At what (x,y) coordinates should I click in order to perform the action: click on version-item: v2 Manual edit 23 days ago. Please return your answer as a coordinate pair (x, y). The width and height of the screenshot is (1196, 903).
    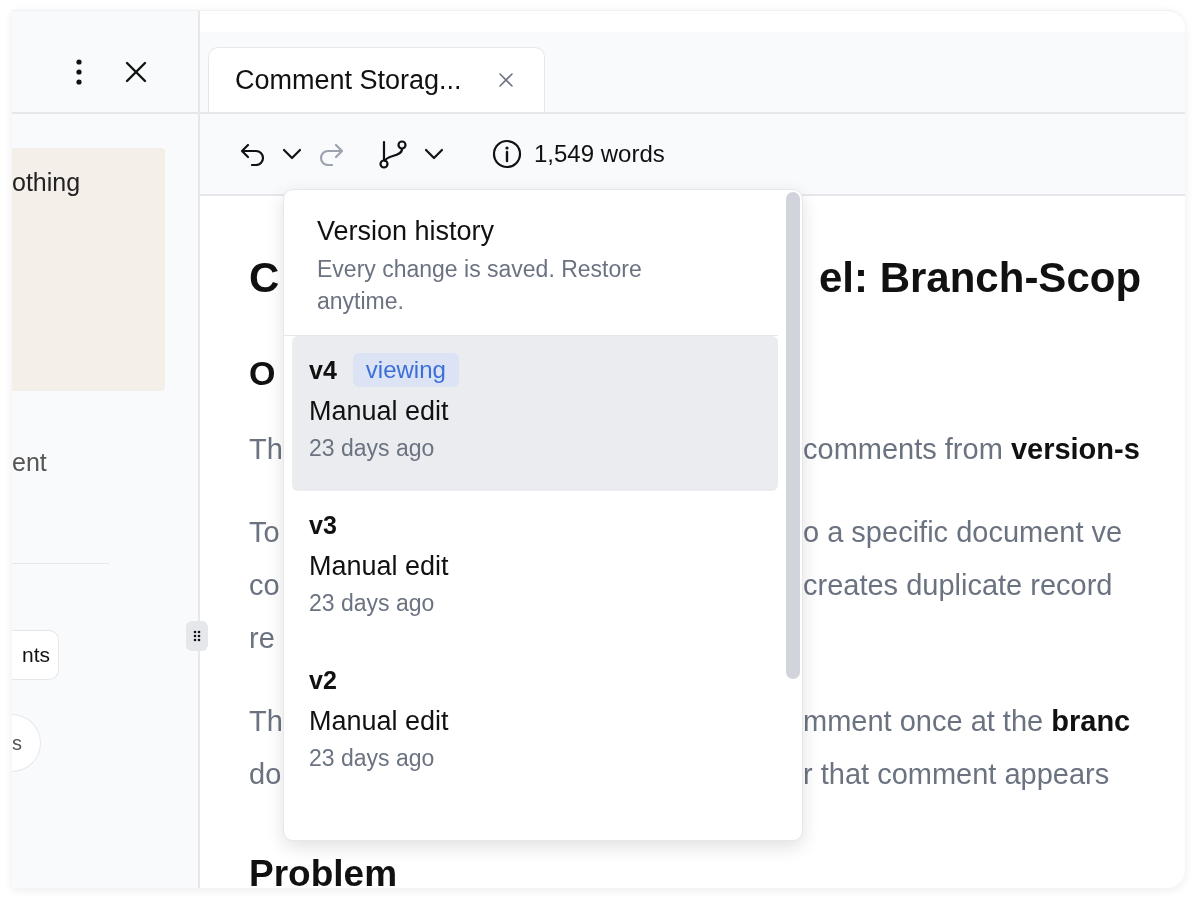
    Looking at the image, I should click on (535, 723).